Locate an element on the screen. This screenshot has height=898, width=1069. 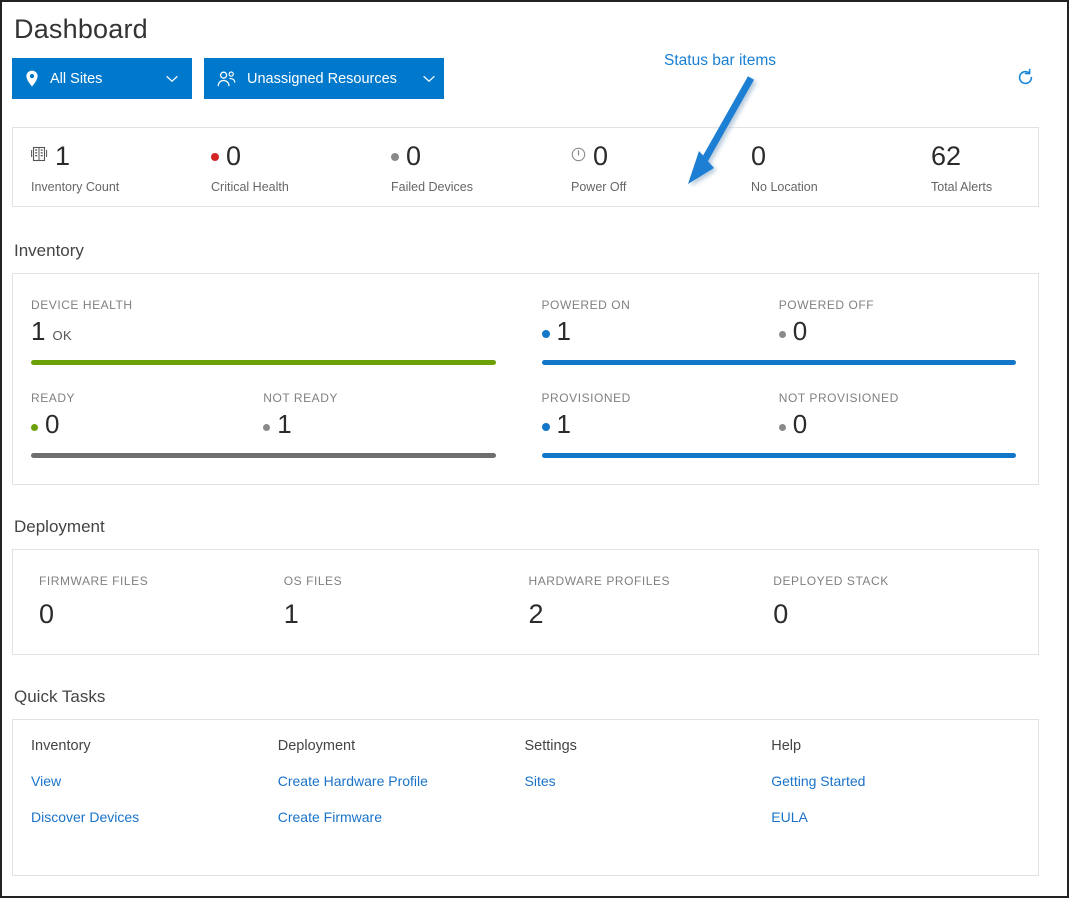
provision-group: PROVISIONED 1 NOT PROVISIONED 0 is located at coordinates (770, 424).